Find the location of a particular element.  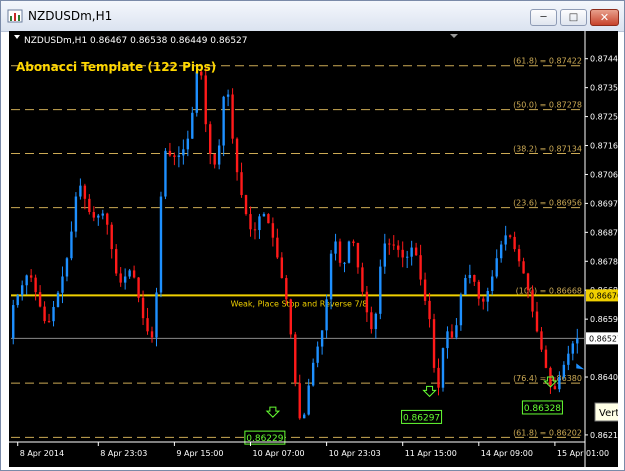

price-cursor-arrow-icon is located at coordinates (580, 366).